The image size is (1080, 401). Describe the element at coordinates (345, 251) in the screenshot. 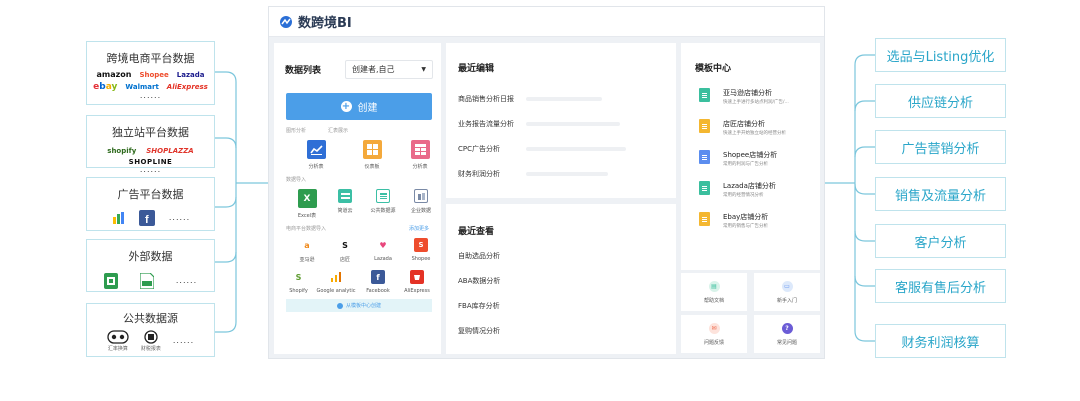

I see `platform-shoplazza-tile: S 店匠` at that location.